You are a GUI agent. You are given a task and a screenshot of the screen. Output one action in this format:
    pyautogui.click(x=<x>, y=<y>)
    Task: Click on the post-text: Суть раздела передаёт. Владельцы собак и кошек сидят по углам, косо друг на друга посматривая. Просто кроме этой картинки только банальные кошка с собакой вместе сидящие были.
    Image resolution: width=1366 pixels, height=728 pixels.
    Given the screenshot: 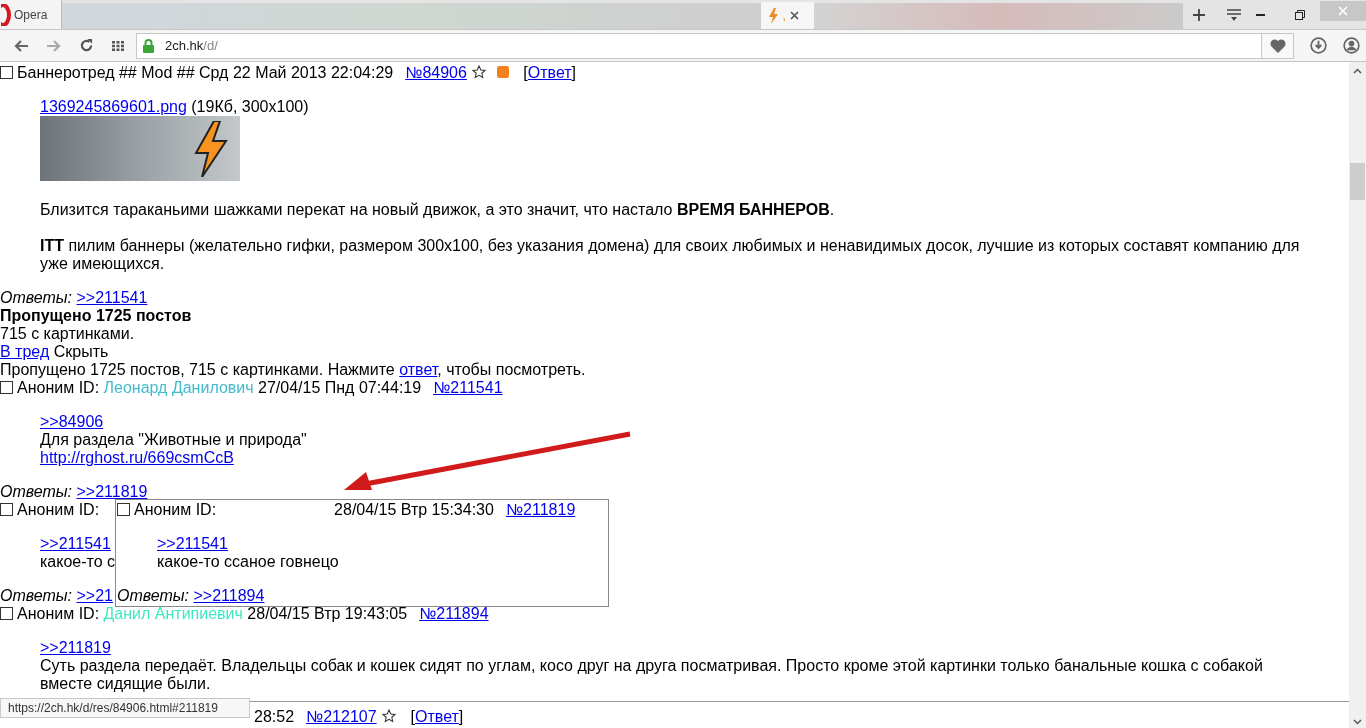 What is the action you would take?
    pyautogui.click(x=652, y=675)
    